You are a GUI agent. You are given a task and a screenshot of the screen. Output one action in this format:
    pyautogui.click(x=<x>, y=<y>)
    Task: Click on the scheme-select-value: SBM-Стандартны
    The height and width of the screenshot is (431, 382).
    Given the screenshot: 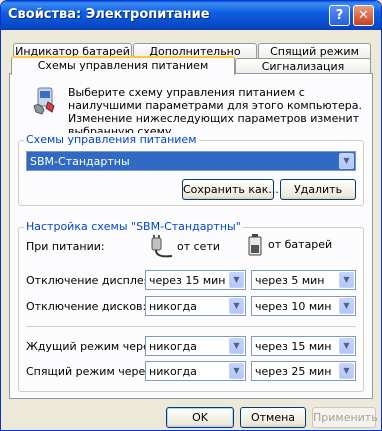 What is the action you would take?
    pyautogui.click(x=80, y=161)
    